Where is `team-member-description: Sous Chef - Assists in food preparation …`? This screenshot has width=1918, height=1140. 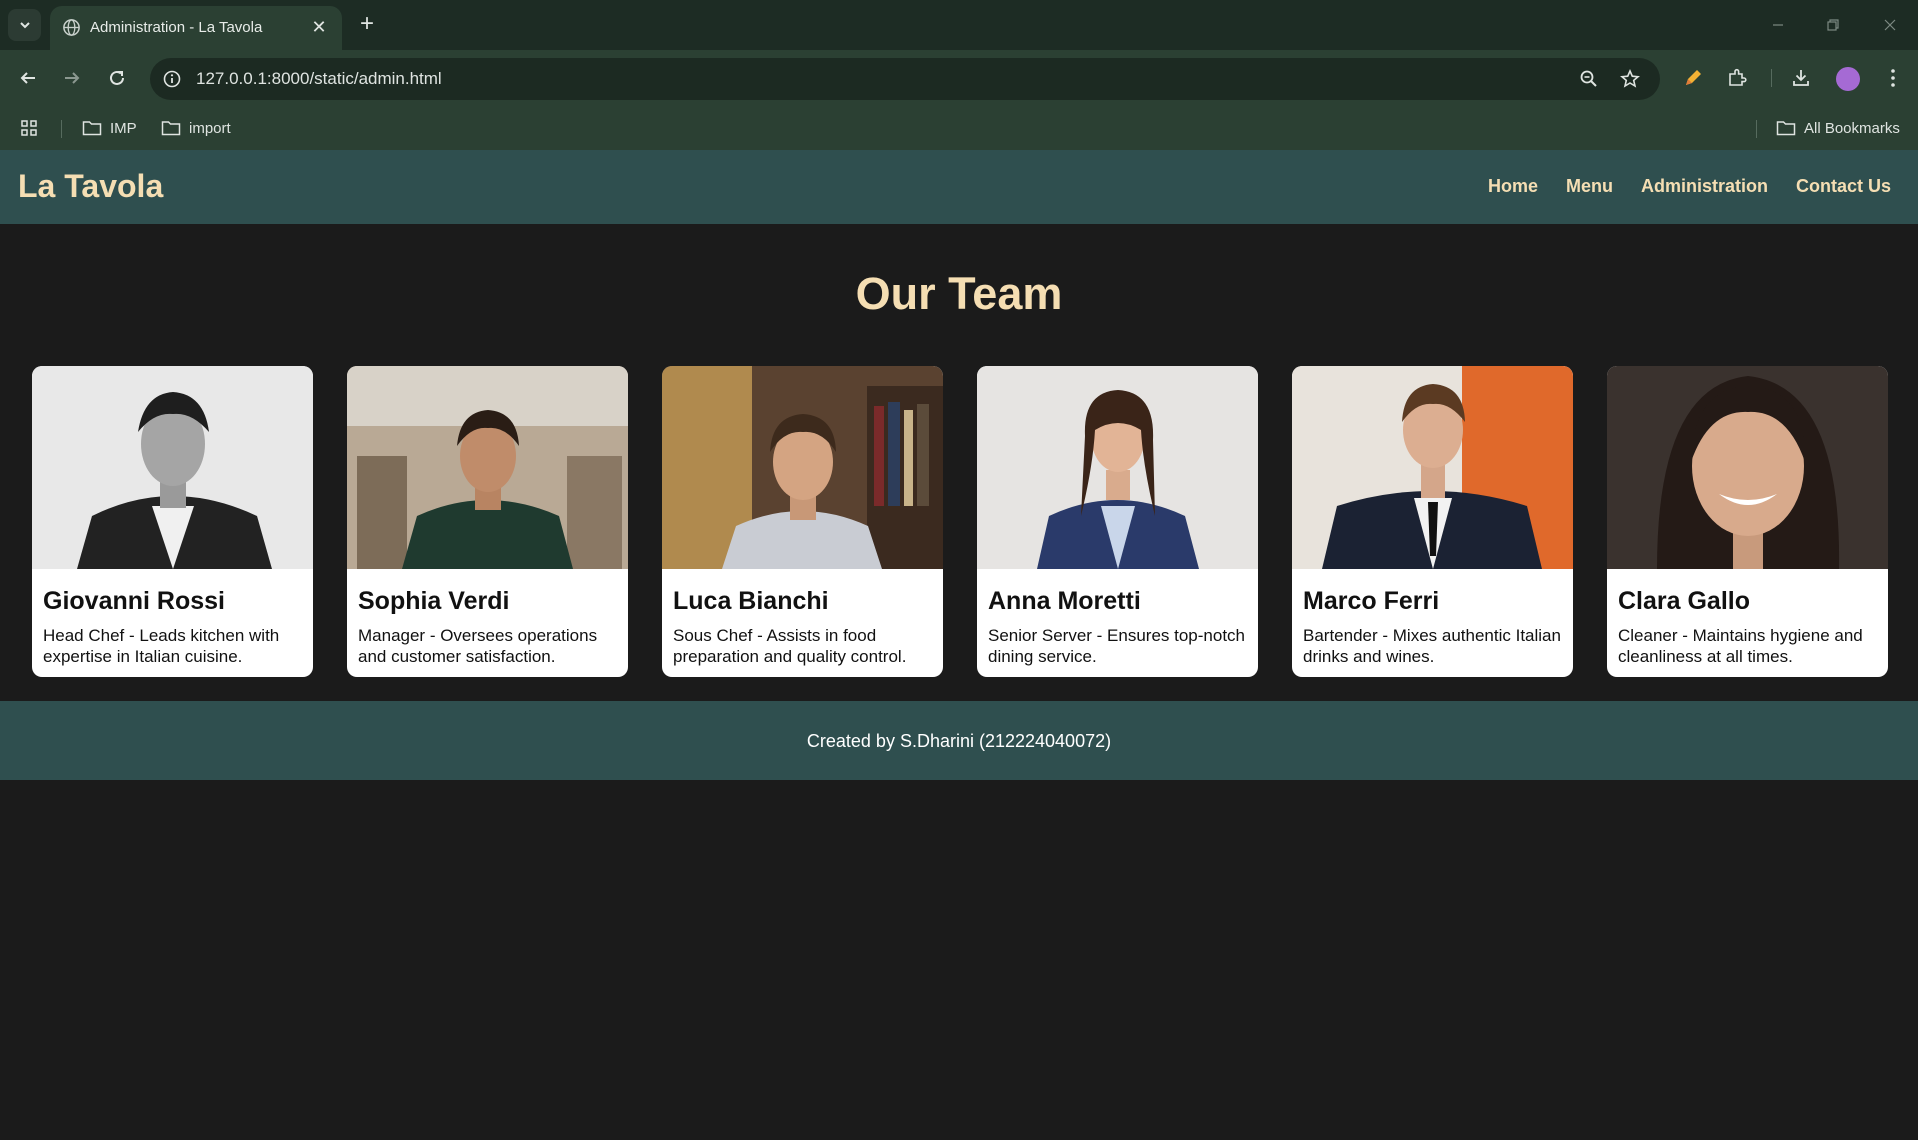
team-member-description: Sous Chef - Assists in food preparation … is located at coordinates (790, 646).